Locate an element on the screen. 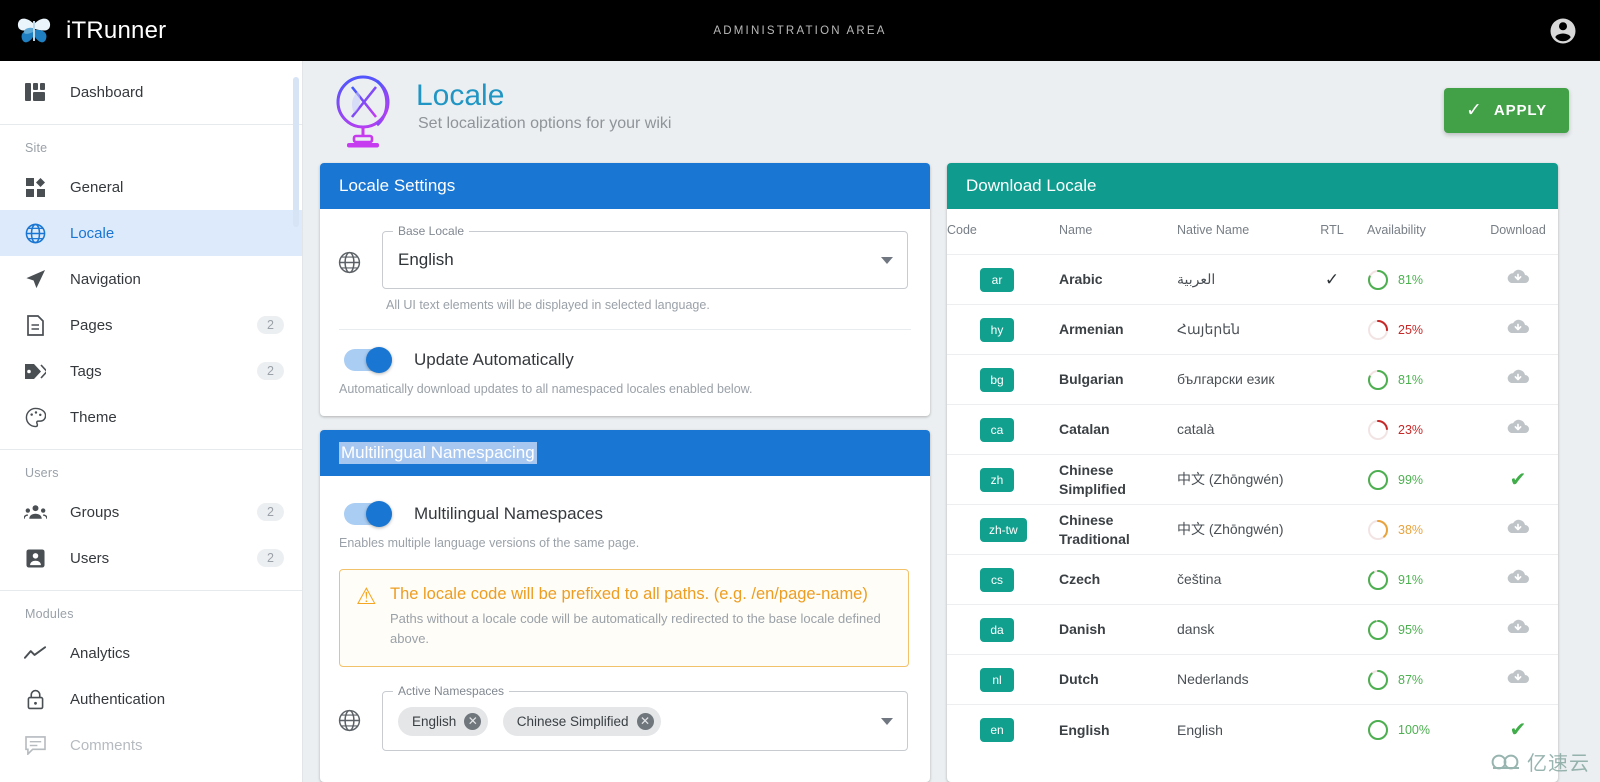 The width and height of the screenshot is (1600, 782). check-icon: ✓ is located at coordinates (1474, 110).